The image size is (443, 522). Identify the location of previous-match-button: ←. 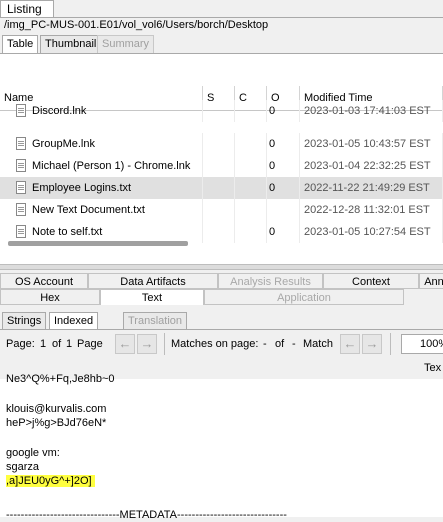
(350, 344).